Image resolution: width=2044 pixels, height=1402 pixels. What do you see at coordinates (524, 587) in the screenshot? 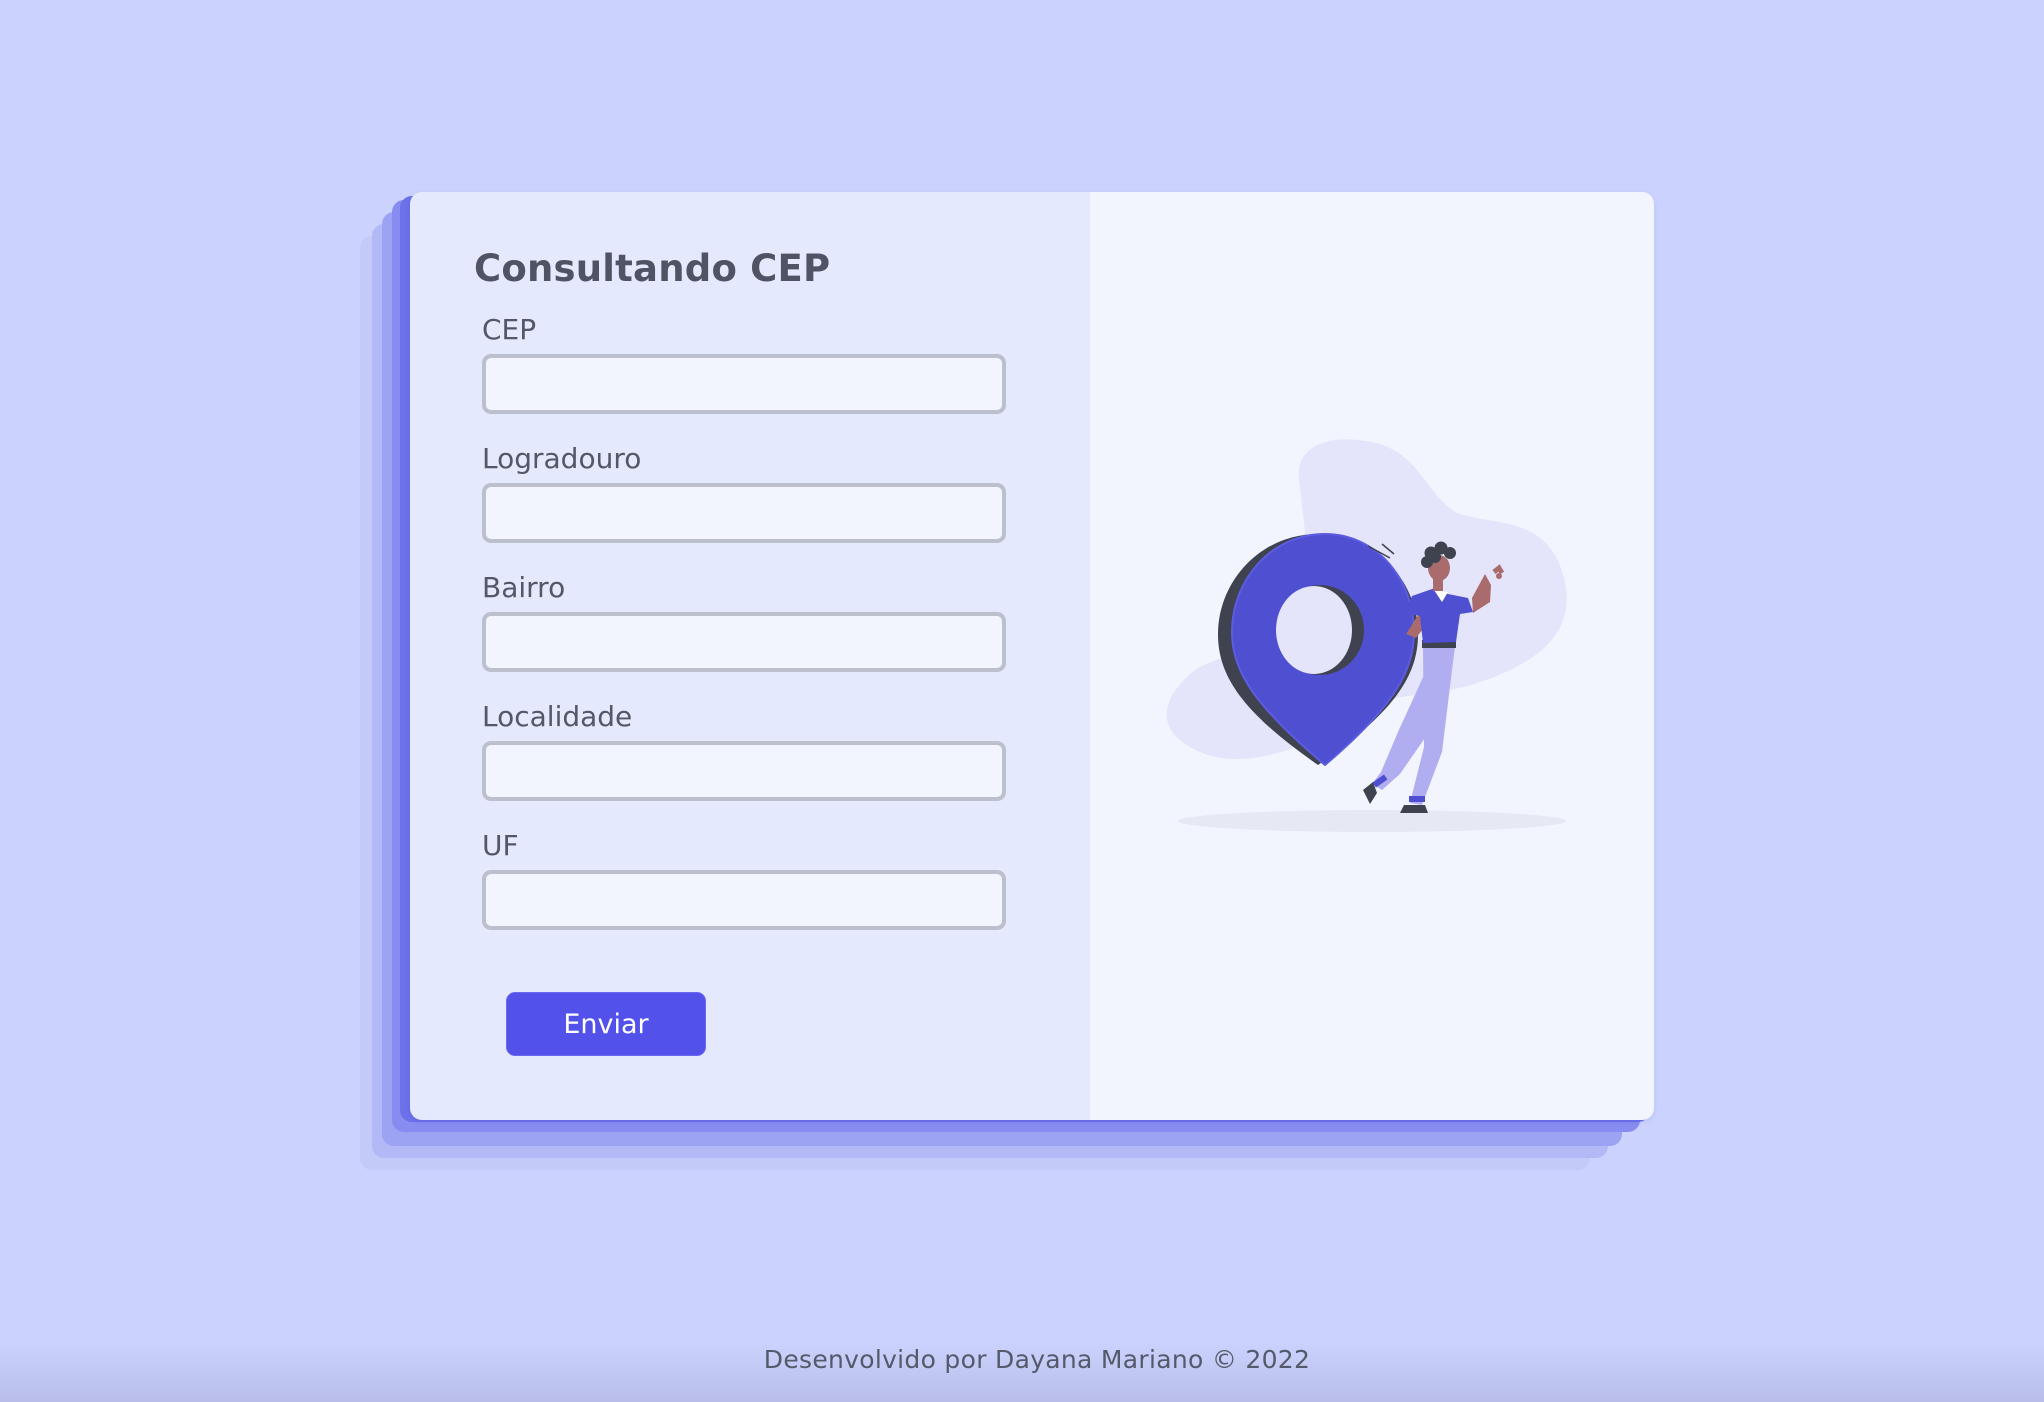
I see `bairro-label: Bairro` at bounding box center [524, 587].